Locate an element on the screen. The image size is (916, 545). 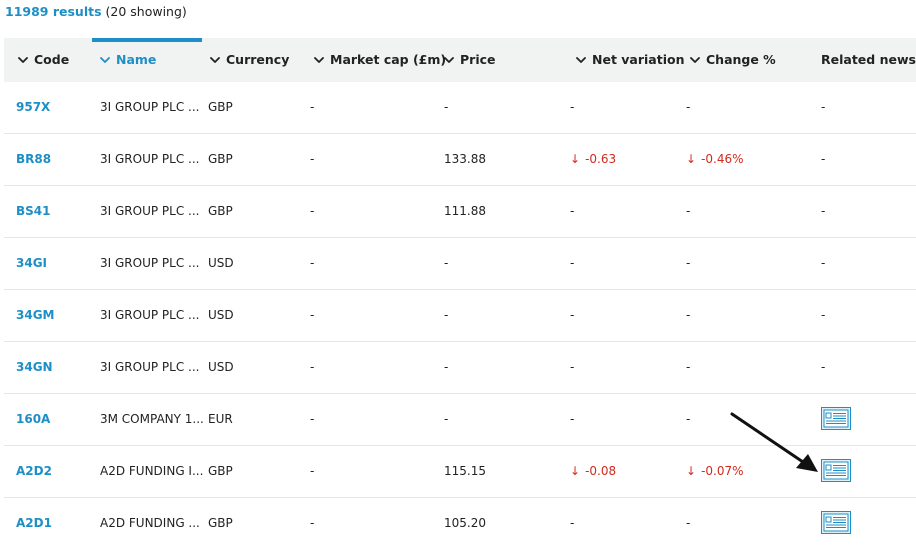
cell-net-variation: ↓ -0.08 is located at coordinates (593, 471).